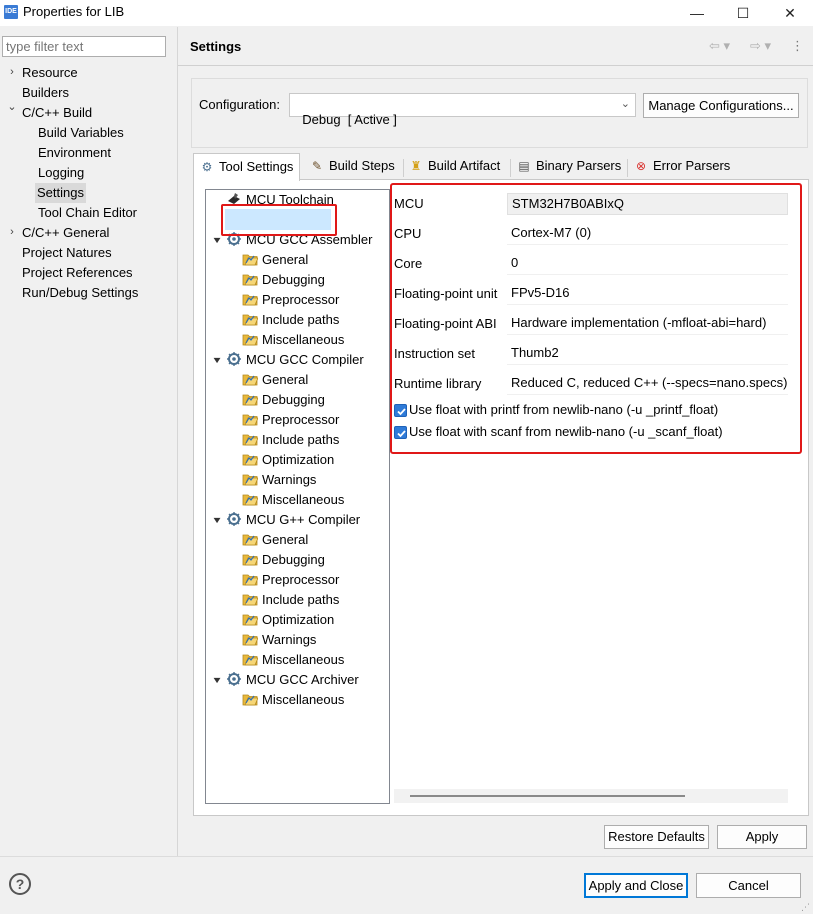 The width and height of the screenshot is (813, 914). Describe the element at coordinates (60, 193) in the screenshot. I see `nav-item-settings: Settings` at that location.